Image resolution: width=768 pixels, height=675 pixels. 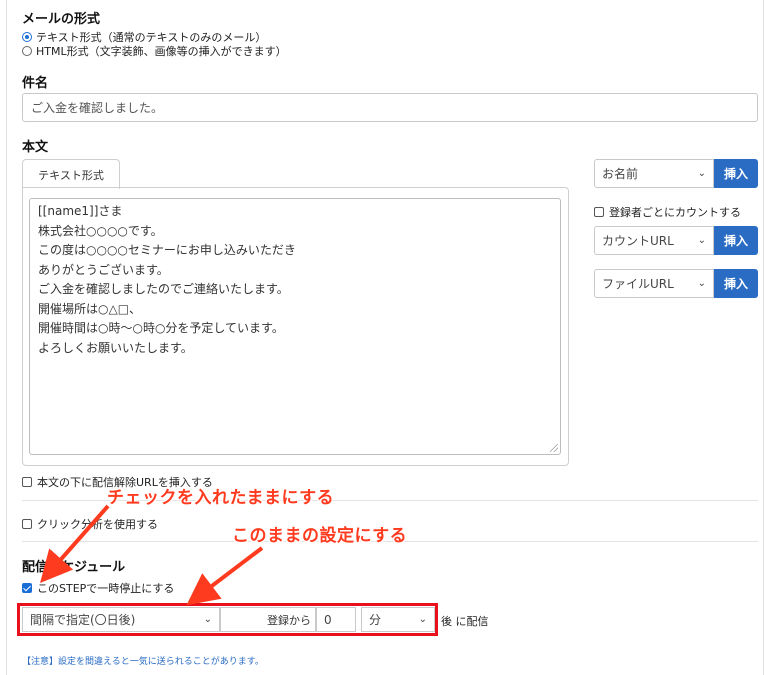 What do you see at coordinates (152, 555) in the screenshot?
I see `annotation-arrows` at bounding box center [152, 555].